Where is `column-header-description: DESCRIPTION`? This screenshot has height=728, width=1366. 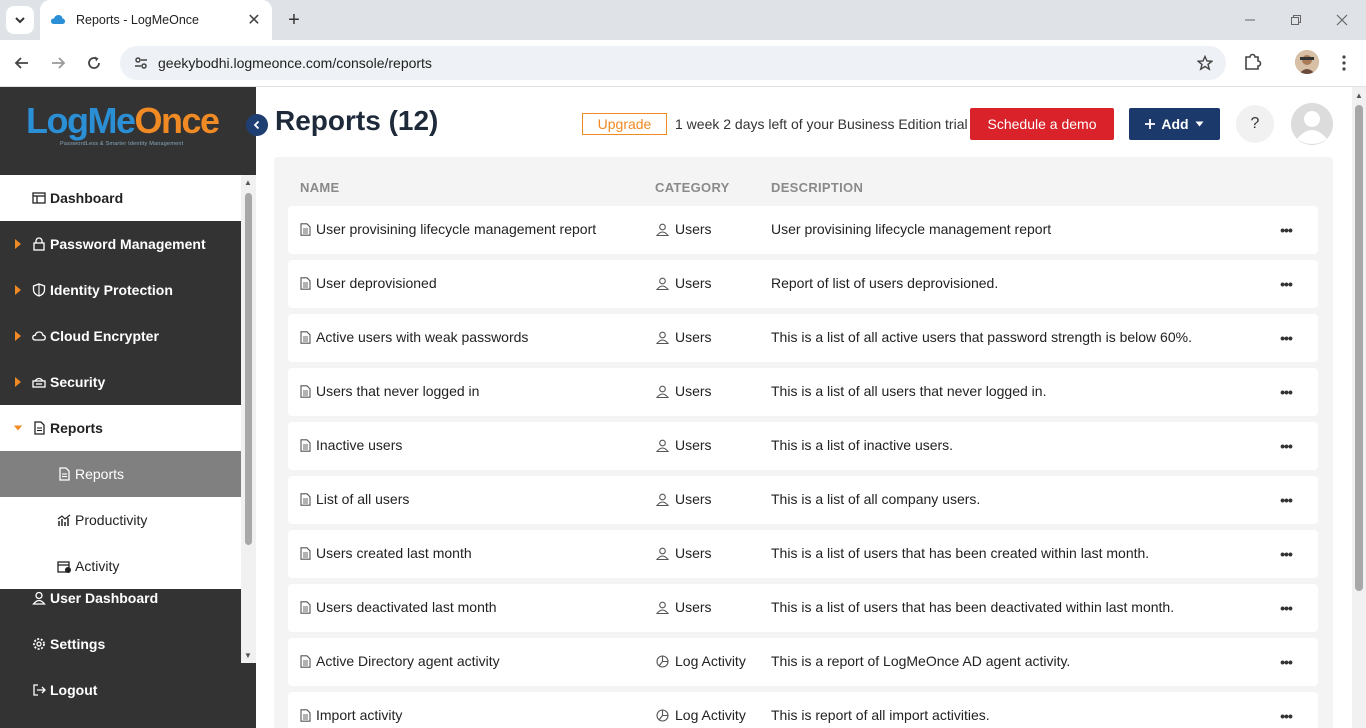 column-header-description: DESCRIPTION is located at coordinates (817, 187).